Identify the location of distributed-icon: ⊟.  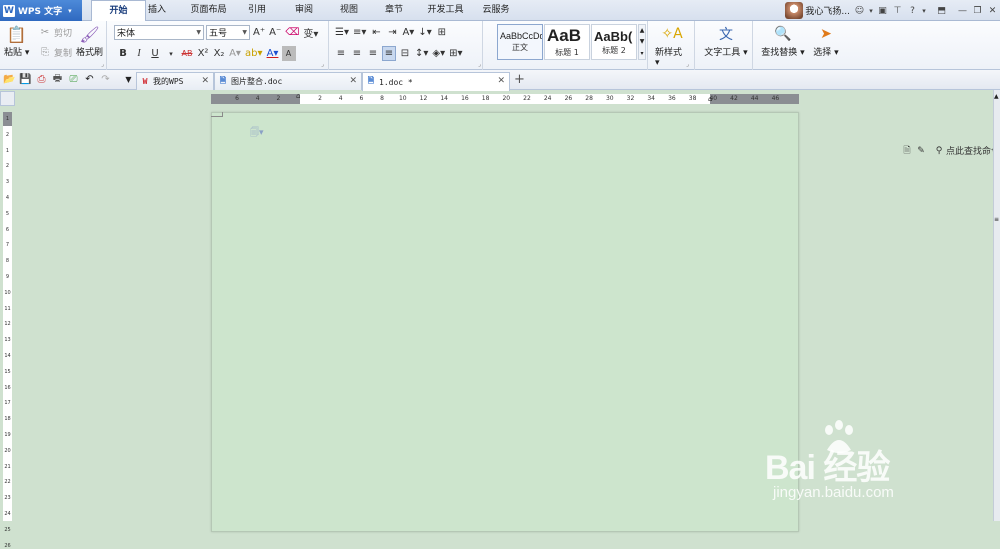
(405, 53).